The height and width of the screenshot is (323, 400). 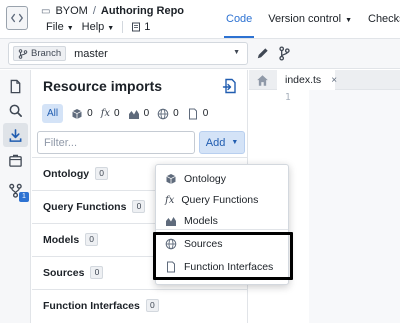 I want to click on file-menu: File ▼, so click(x=60, y=27).